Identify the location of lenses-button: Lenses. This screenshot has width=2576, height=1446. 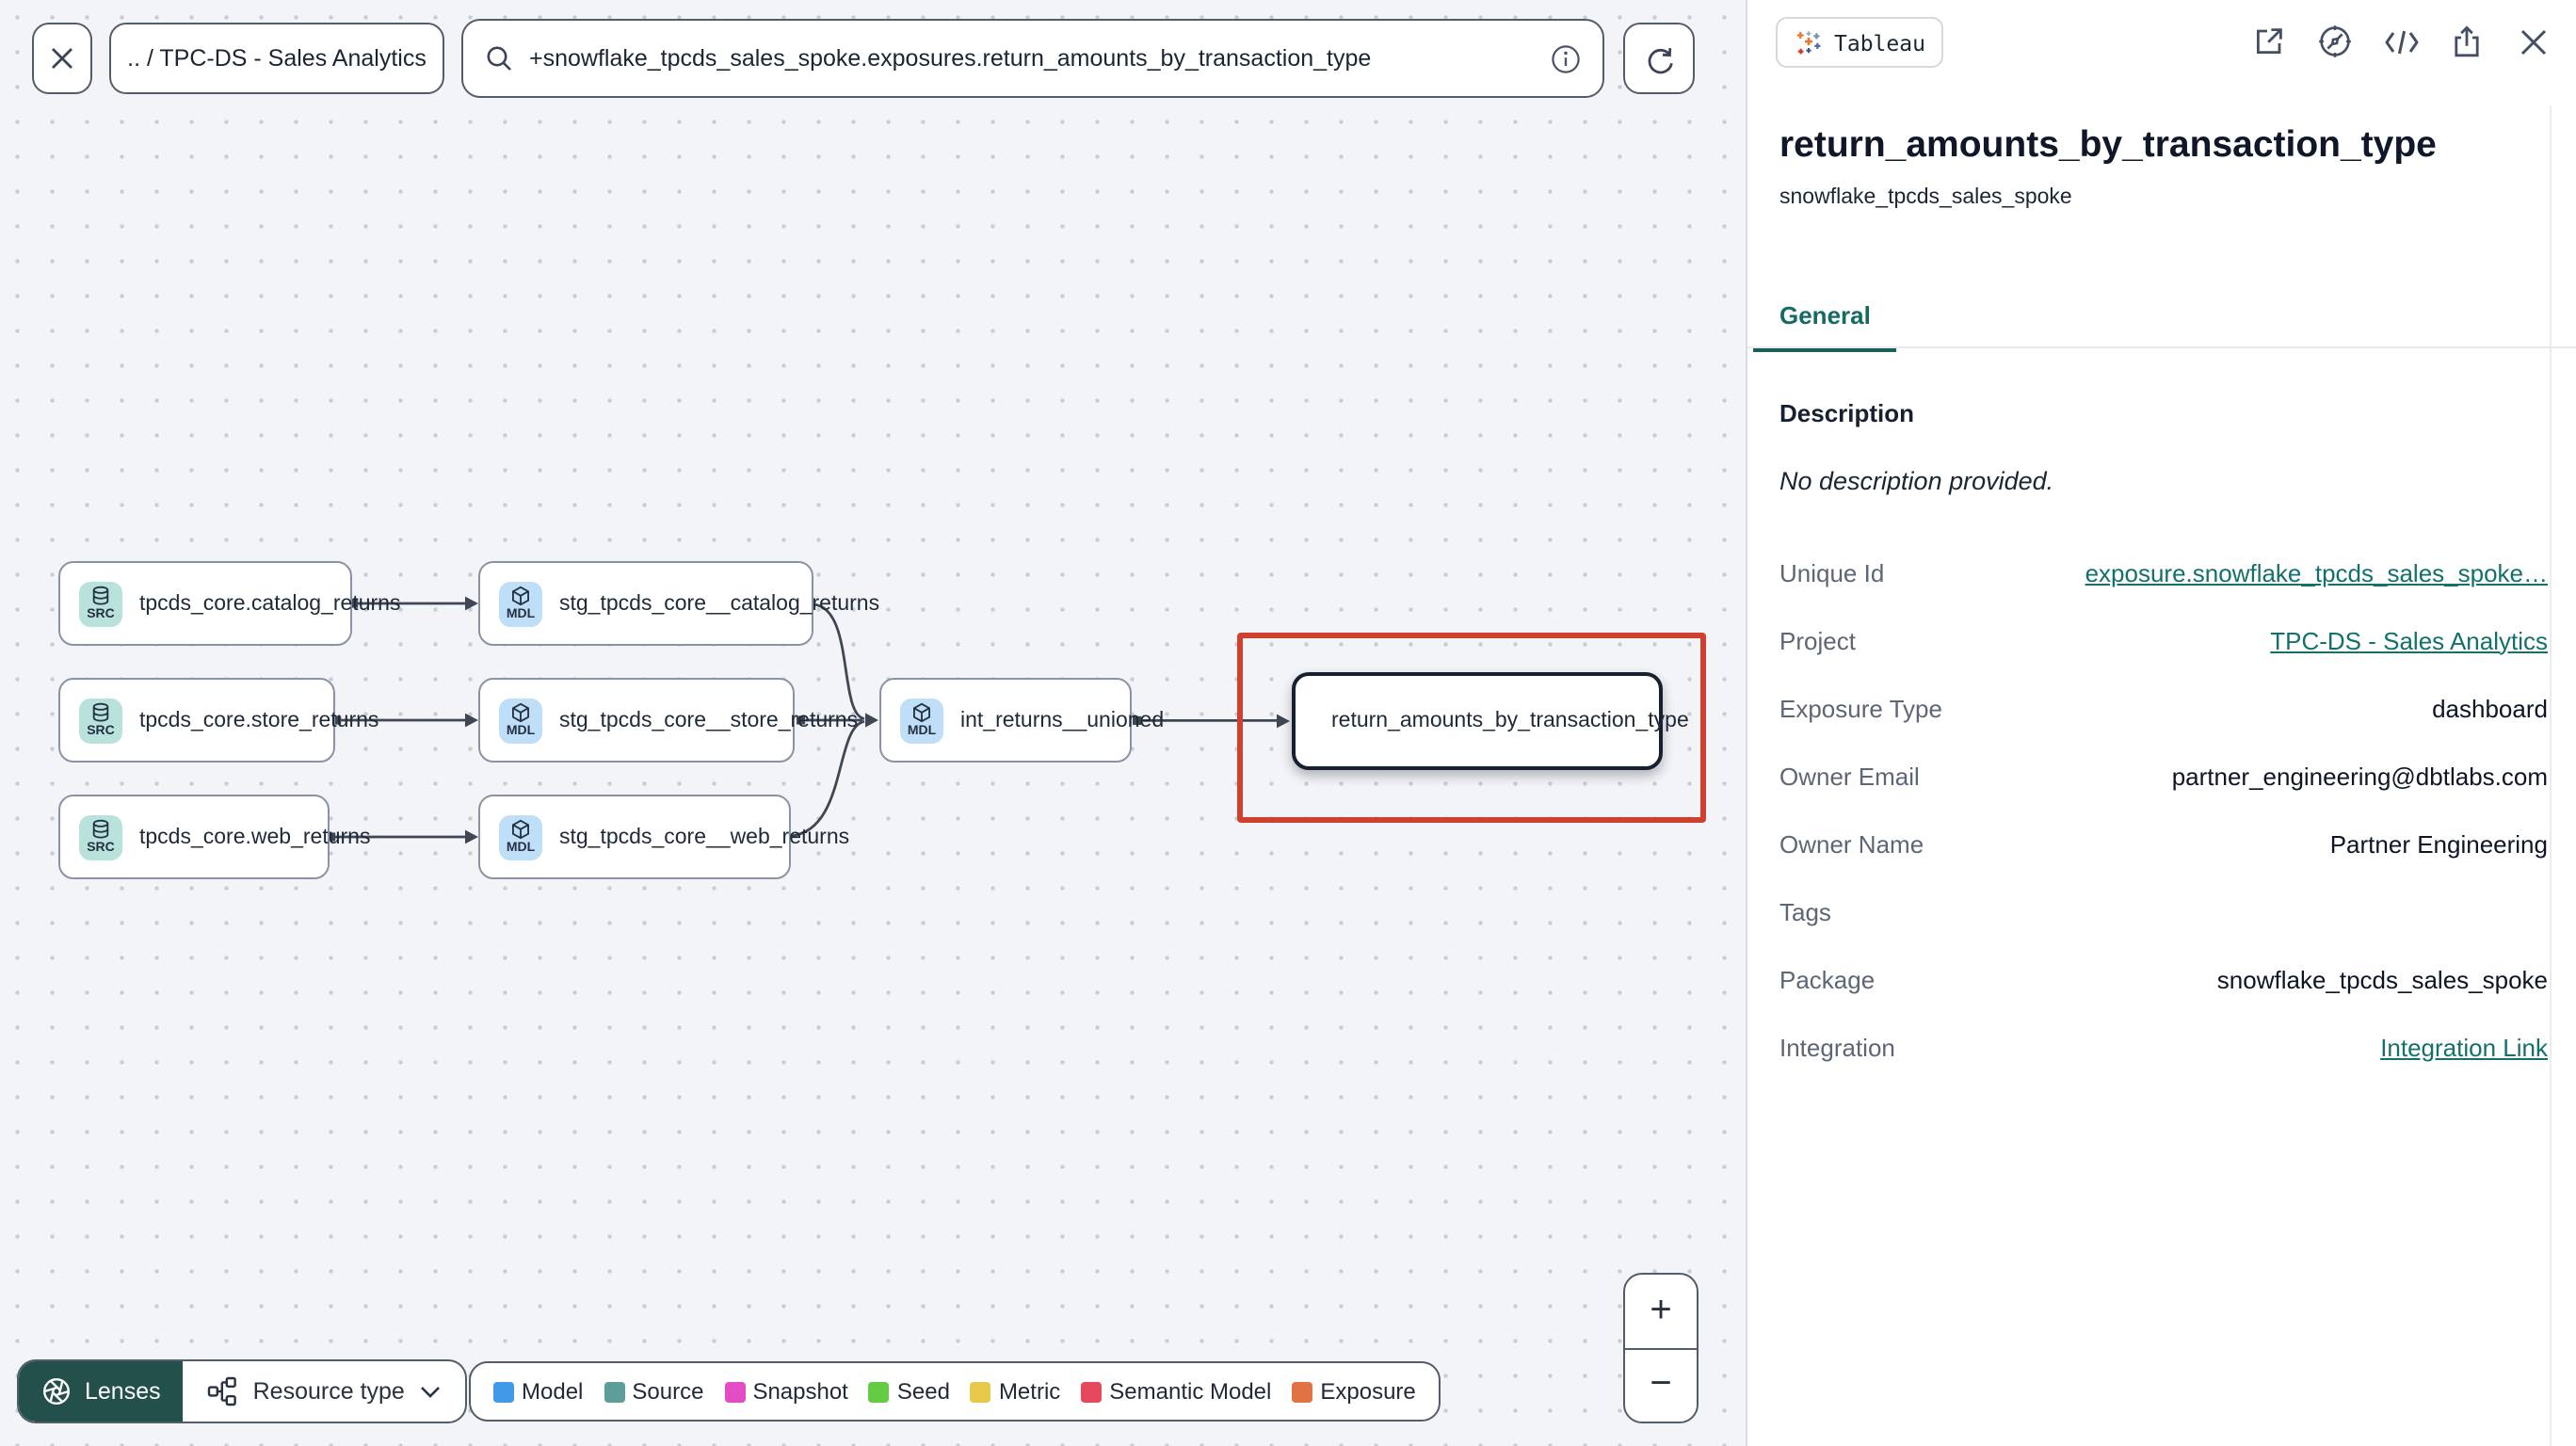
(101, 1391).